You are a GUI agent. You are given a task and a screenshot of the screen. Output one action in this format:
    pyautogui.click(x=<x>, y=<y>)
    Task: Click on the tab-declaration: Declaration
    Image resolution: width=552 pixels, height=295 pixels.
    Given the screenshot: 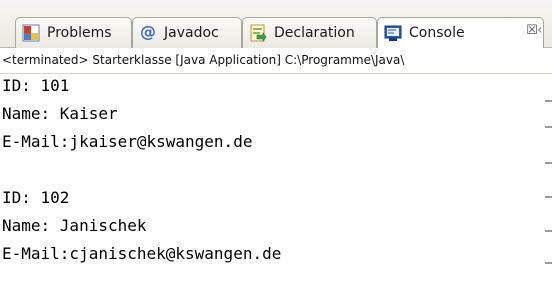 What is the action you would take?
    pyautogui.click(x=309, y=32)
    